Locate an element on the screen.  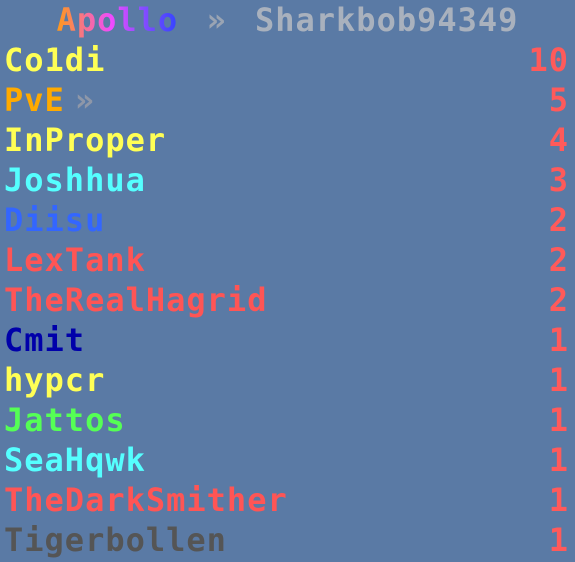
row-name: Diisu is located at coordinates (55, 220).